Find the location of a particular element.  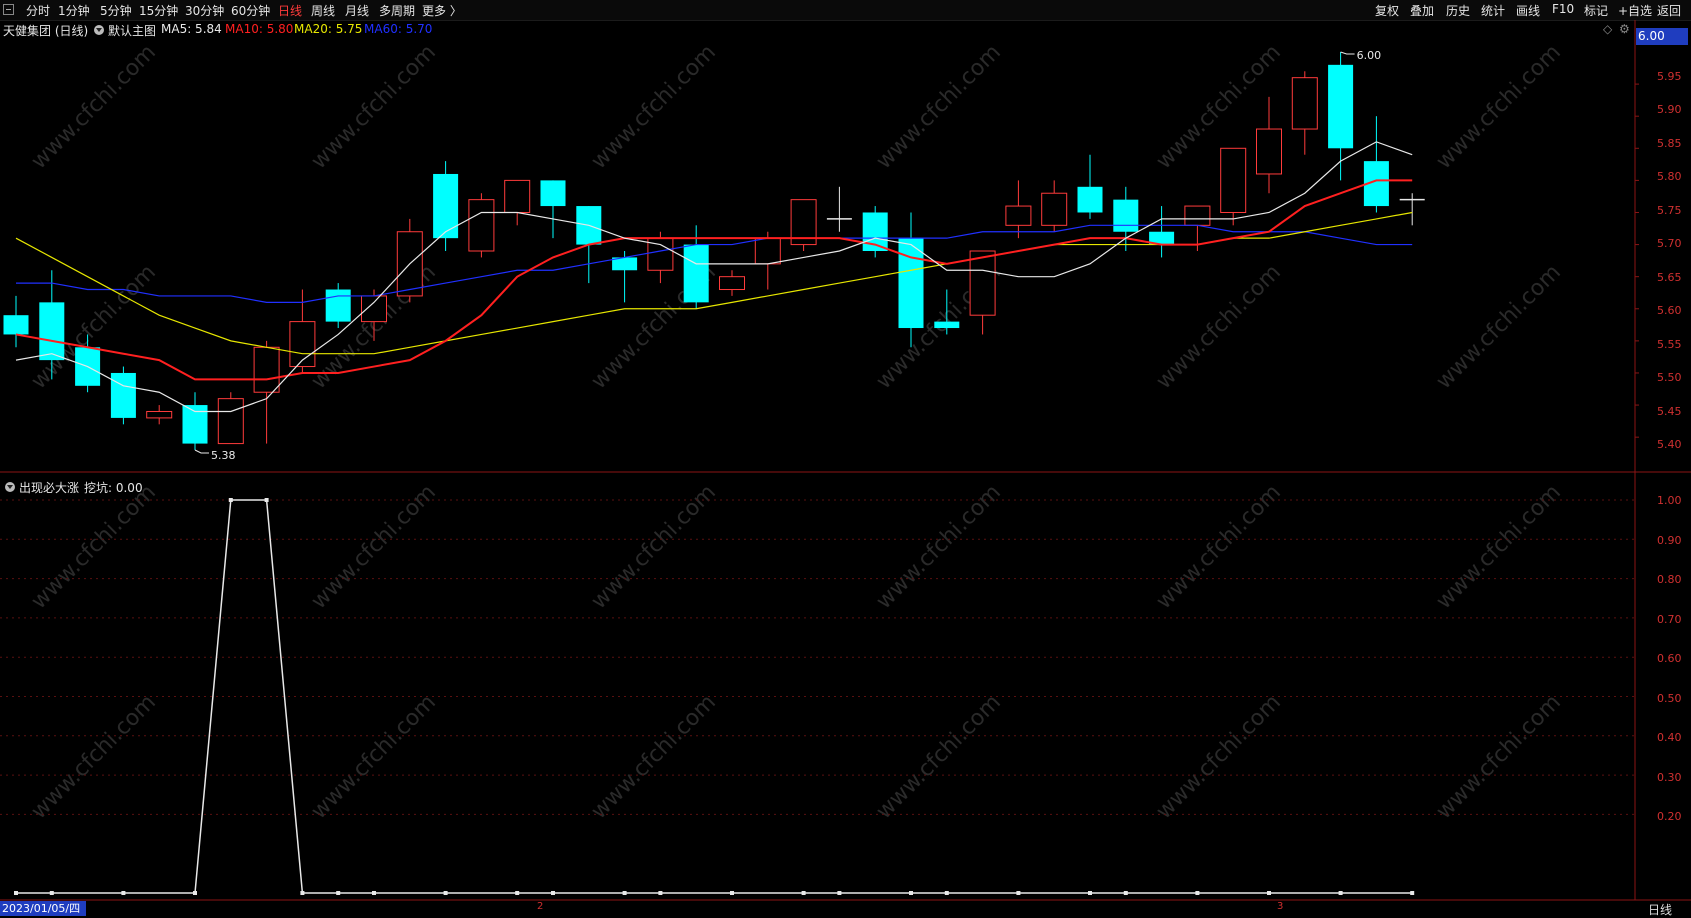

y-tick-label: 5.50 is located at coordinates (1669, 377).